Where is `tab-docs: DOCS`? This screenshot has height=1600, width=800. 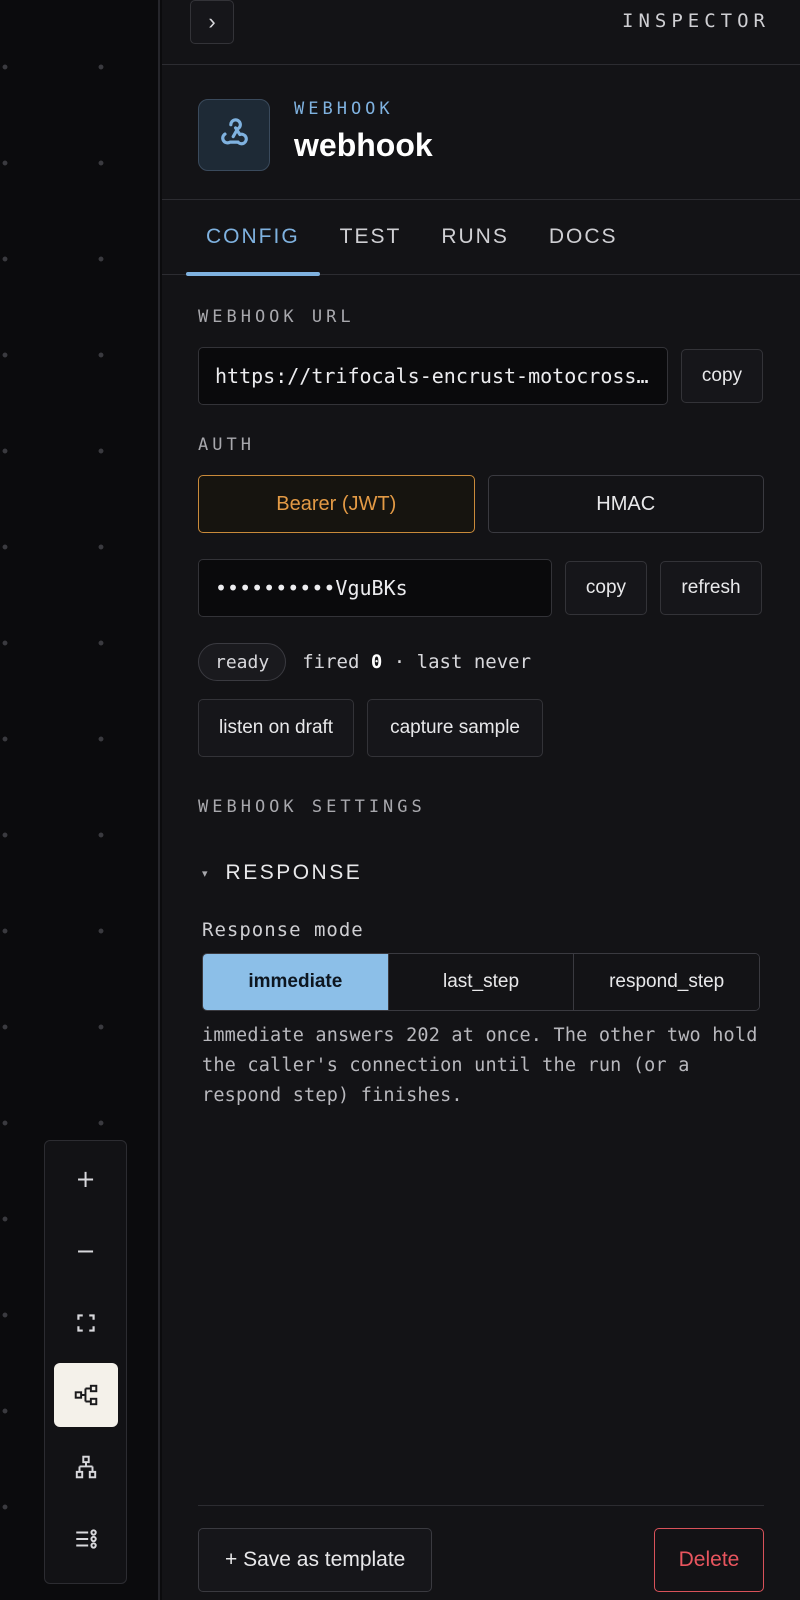 tab-docs: DOCS is located at coordinates (583, 237).